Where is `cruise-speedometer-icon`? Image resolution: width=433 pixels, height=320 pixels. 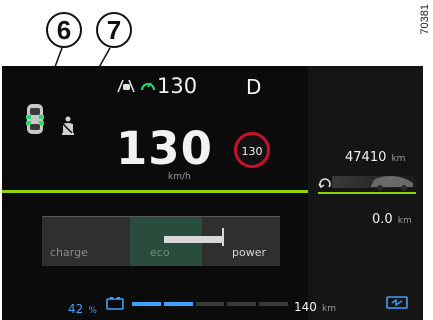 cruise-speedometer-icon is located at coordinates (148, 86).